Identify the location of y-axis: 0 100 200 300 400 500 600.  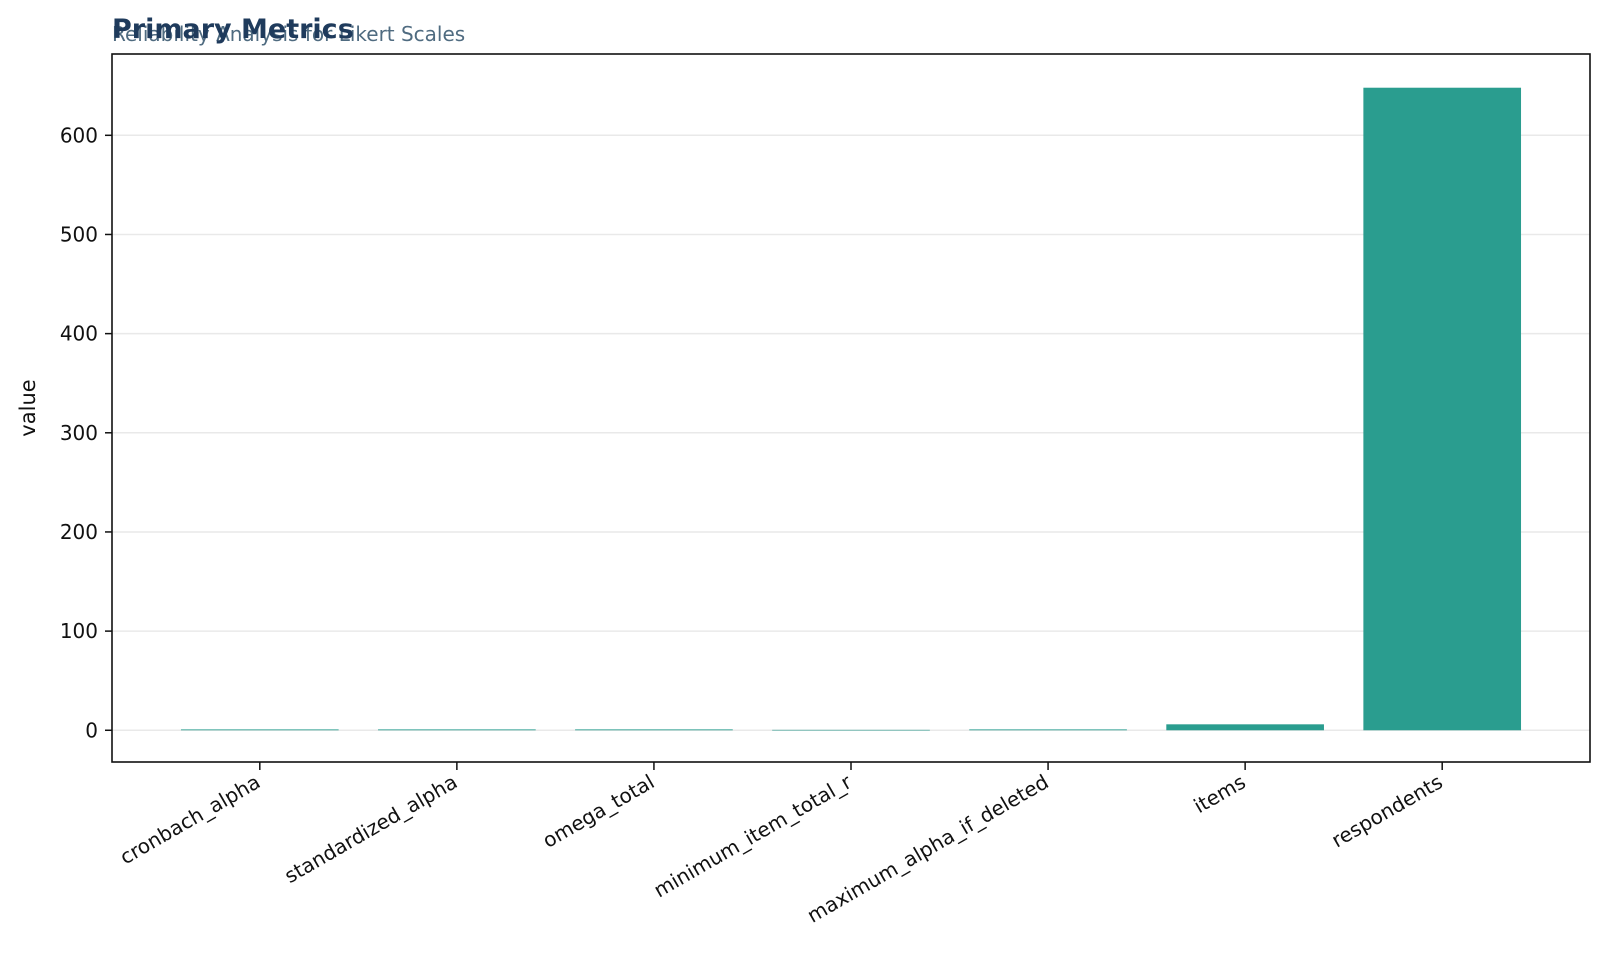
(86, 432).